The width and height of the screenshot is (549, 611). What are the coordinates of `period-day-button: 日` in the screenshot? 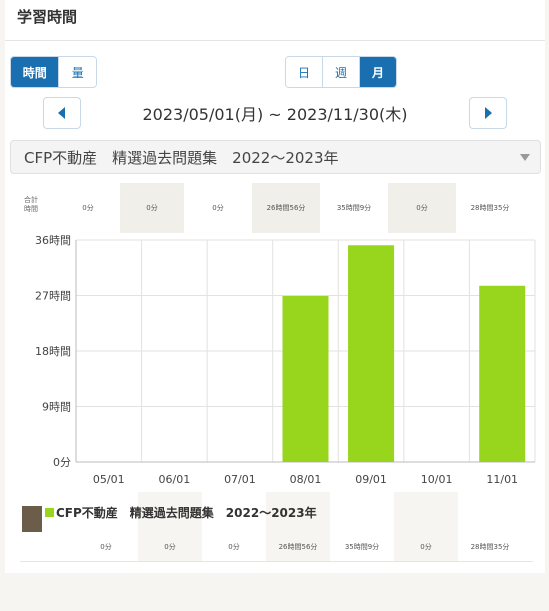 It's located at (304, 72).